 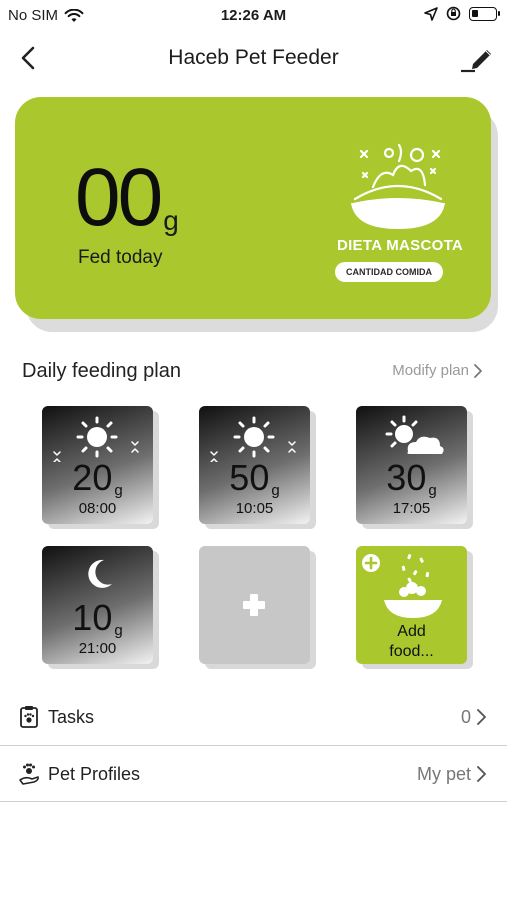 What do you see at coordinates (476, 61) in the screenshot?
I see `pencil-icon` at bounding box center [476, 61].